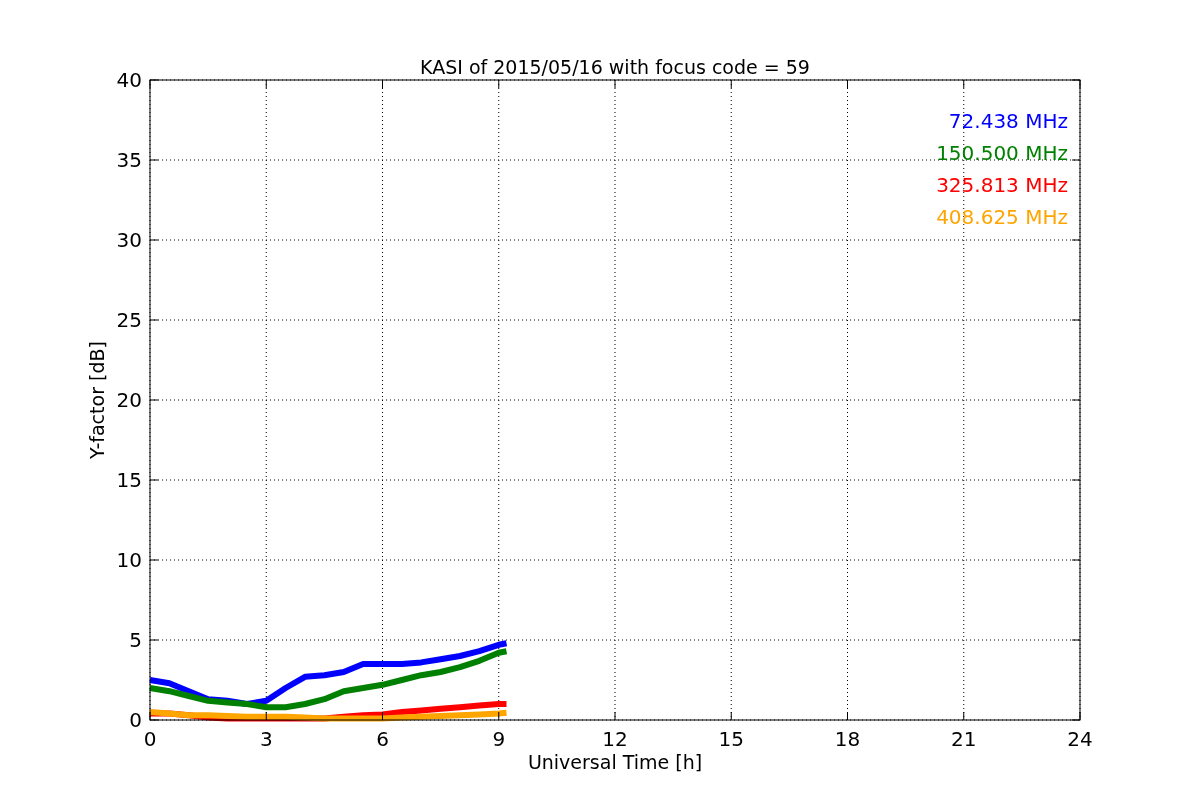  I want to click on tick-label: 24, so click(1080, 739).